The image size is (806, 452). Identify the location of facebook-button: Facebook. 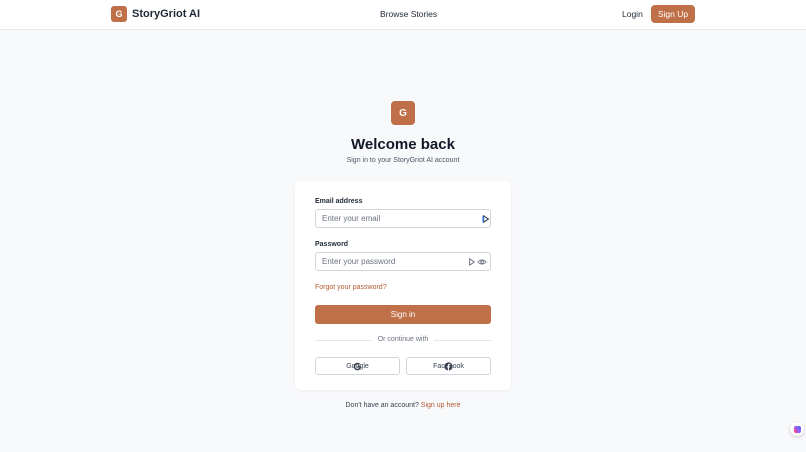
(448, 366).